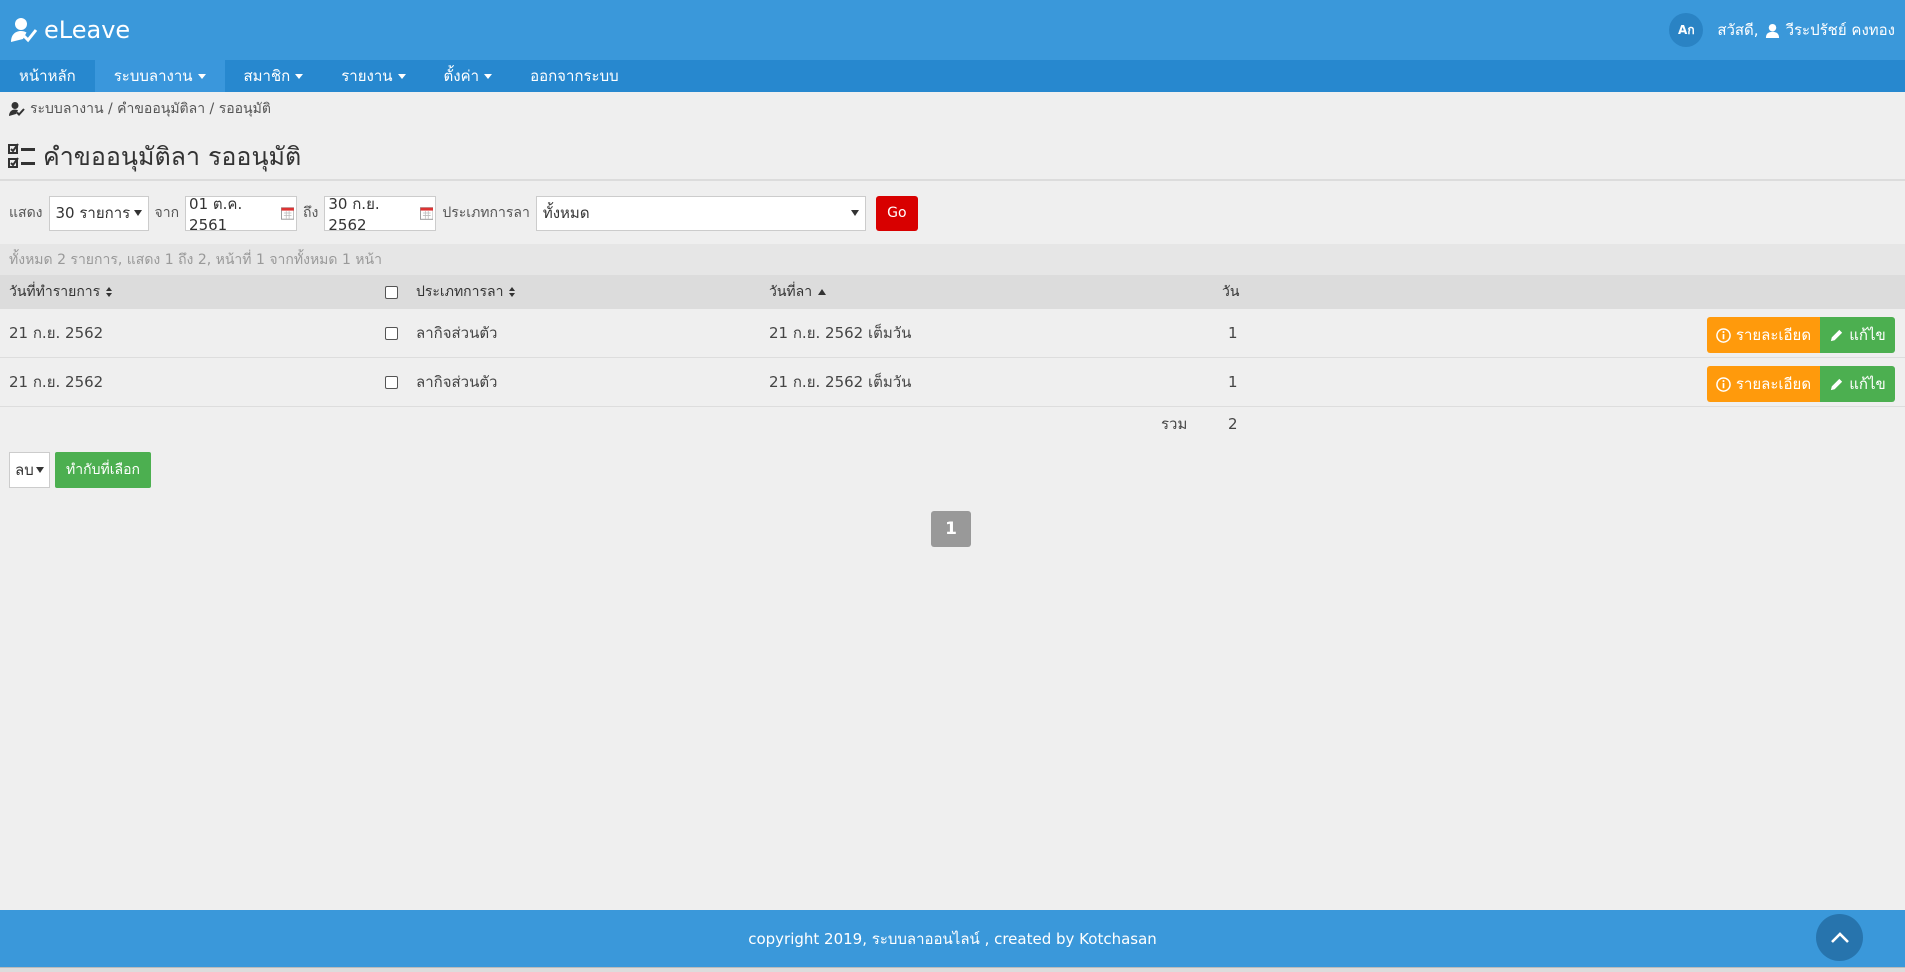 Image resolution: width=1905 pixels, height=972 pixels. I want to click on user-check-icon, so click(24, 30).